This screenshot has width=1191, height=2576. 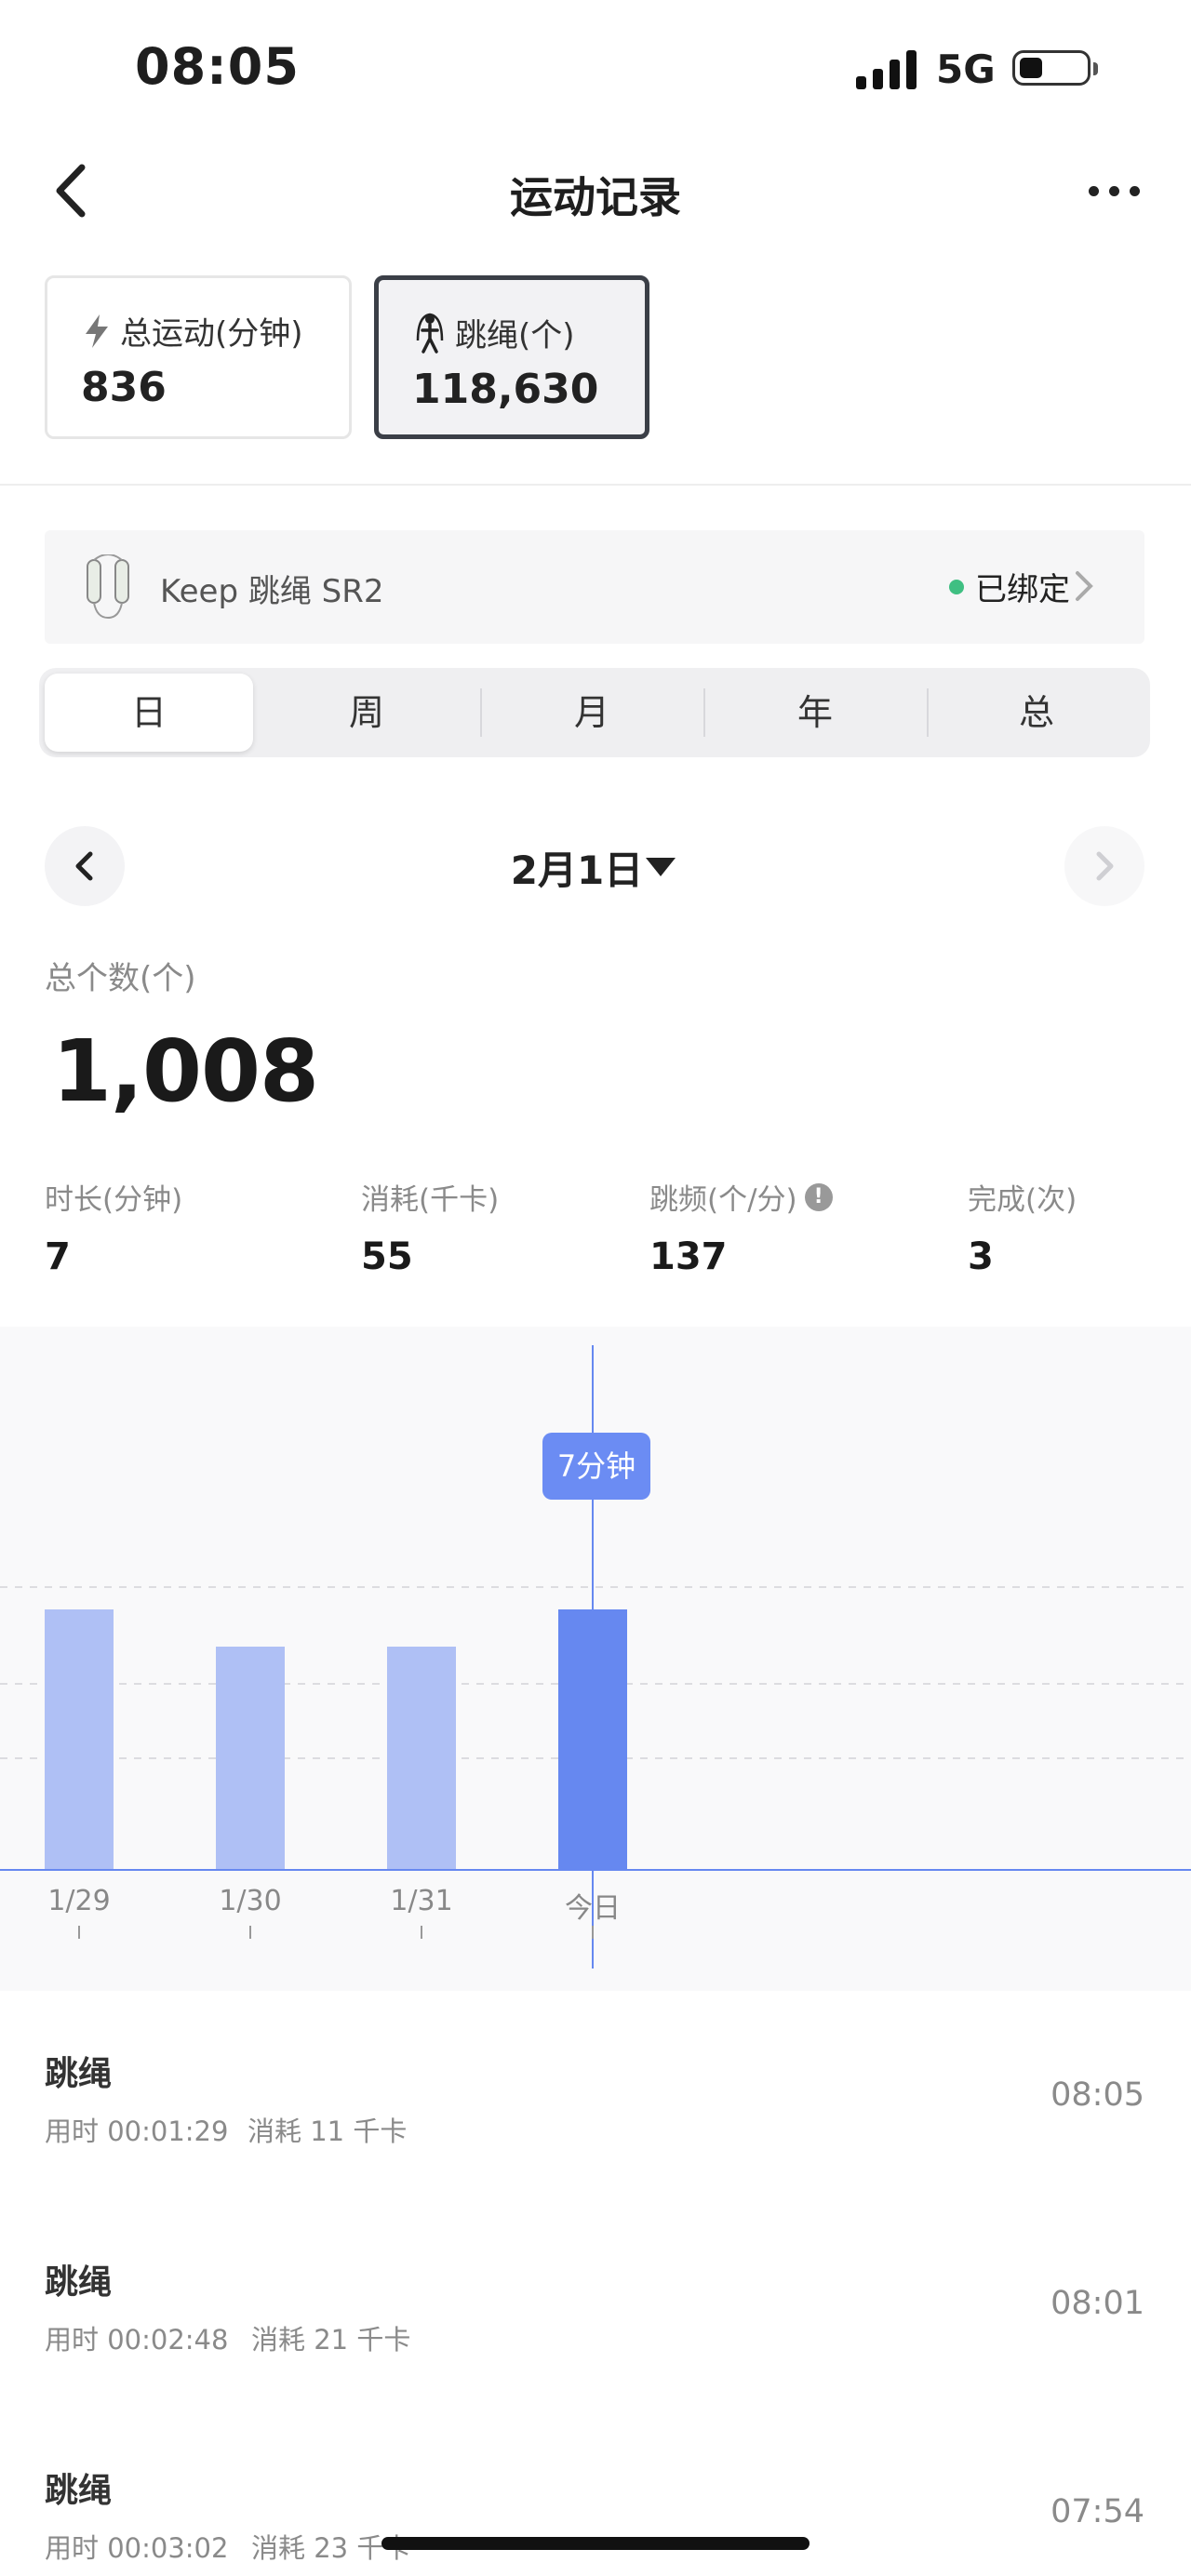 What do you see at coordinates (595, 197) in the screenshot?
I see `page-title: 运动记录` at bounding box center [595, 197].